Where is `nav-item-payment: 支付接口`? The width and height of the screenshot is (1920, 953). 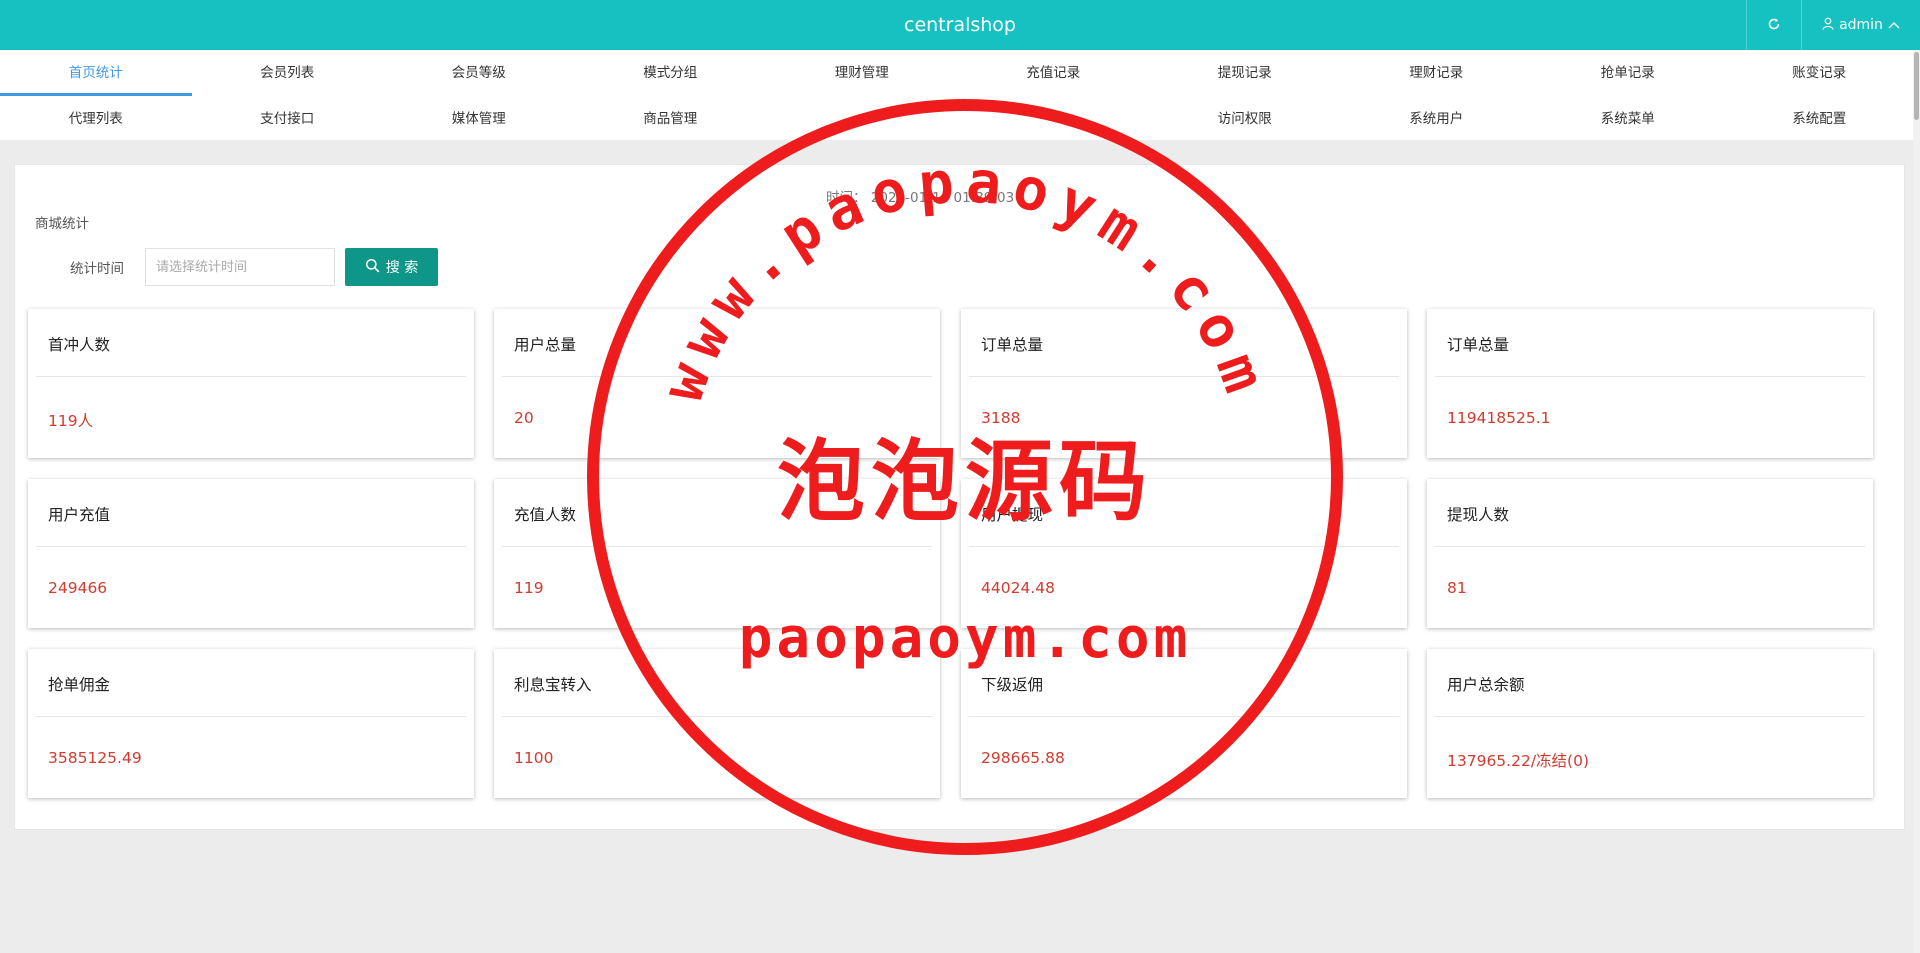 nav-item-payment: 支付接口 is located at coordinates (288, 119).